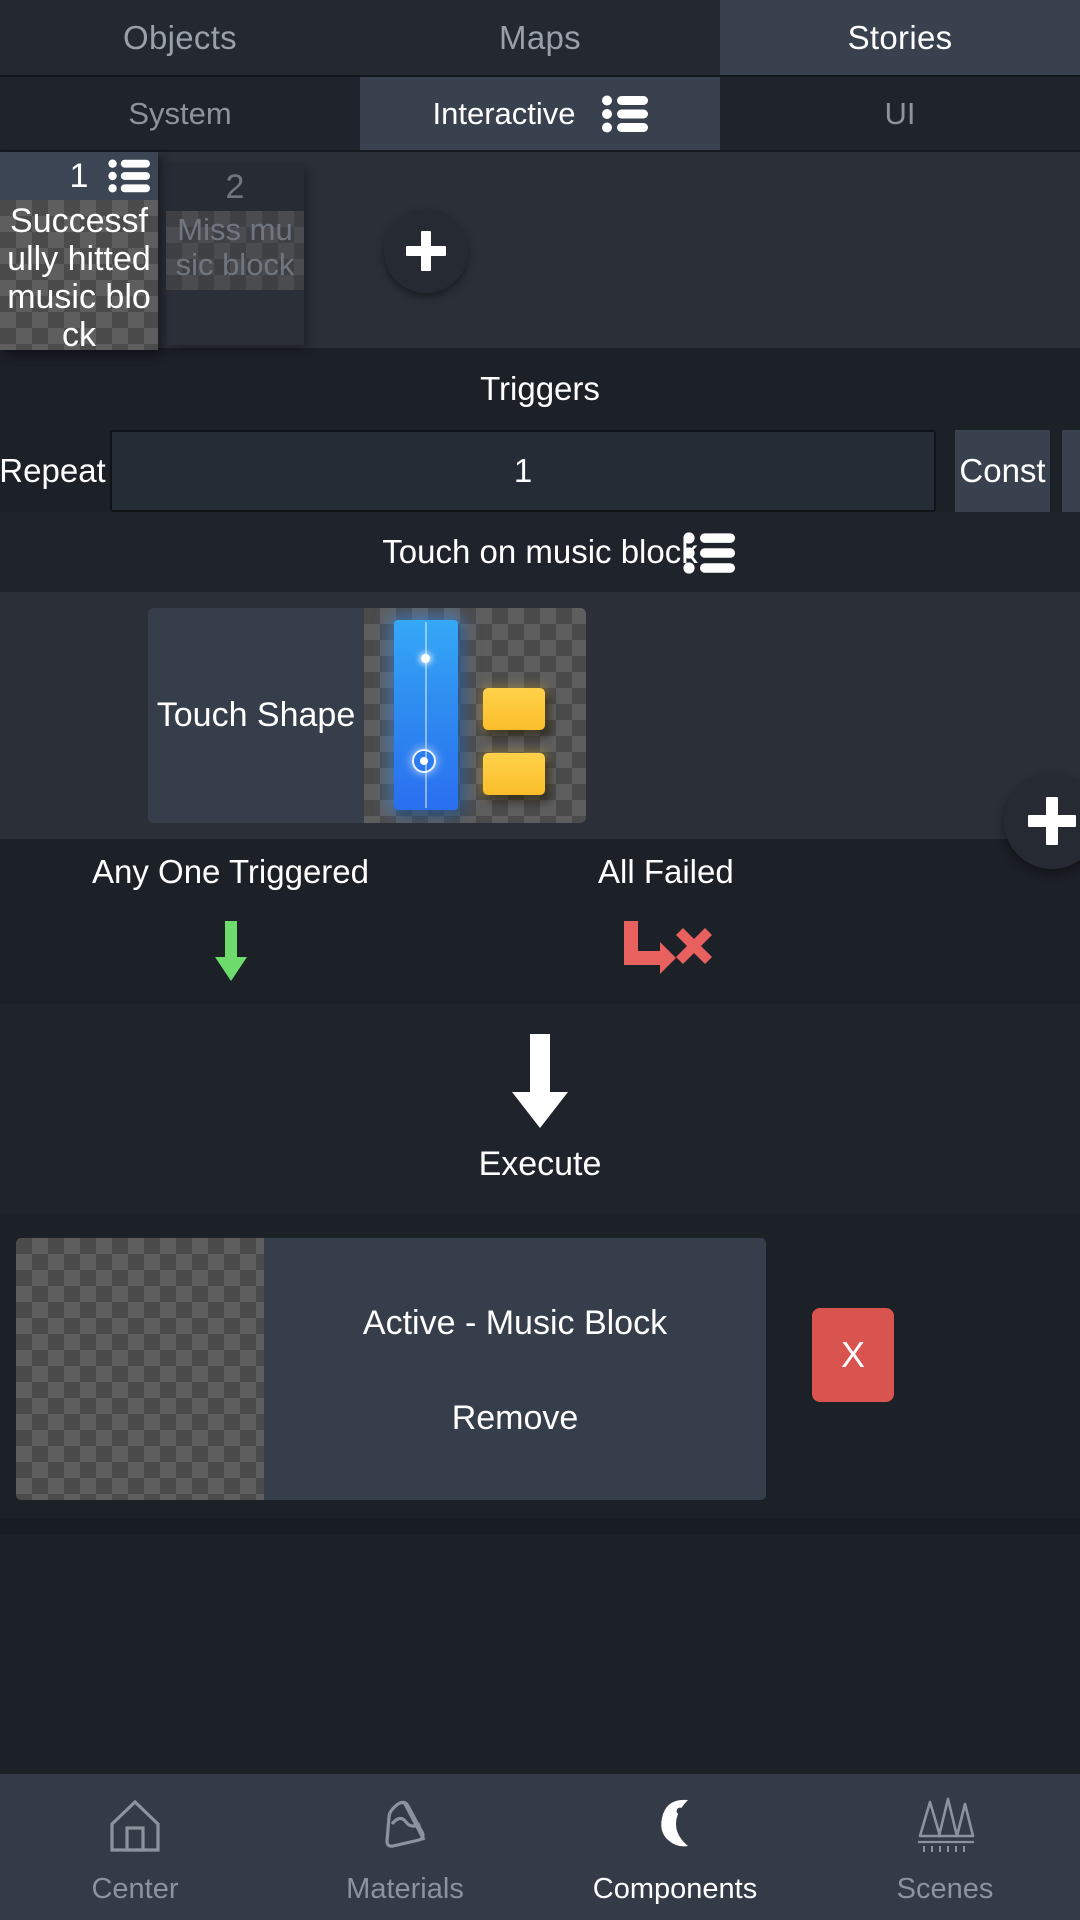 Image resolution: width=1080 pixels, height=1920 pixels. I want to click on tab-ui-label: UI, so click(900, 113).